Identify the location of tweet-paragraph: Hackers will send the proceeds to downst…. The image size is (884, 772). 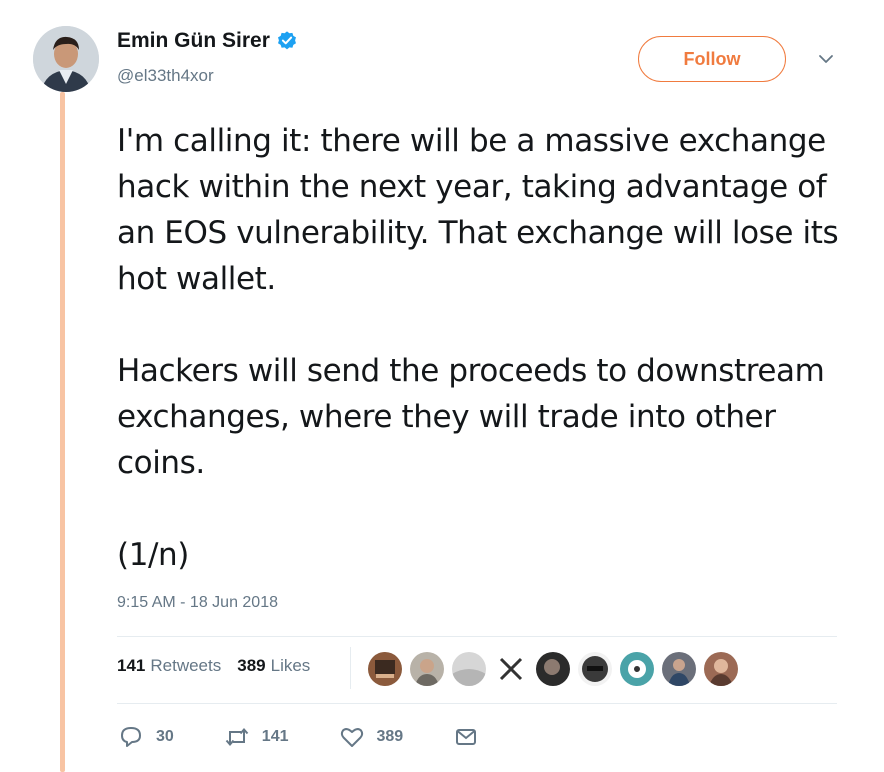
(471, 417).